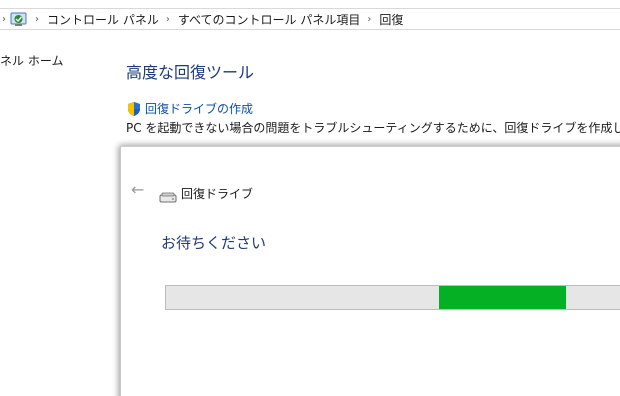  I want to click on page-title: 高度な回復ツール, so click(190, 72).